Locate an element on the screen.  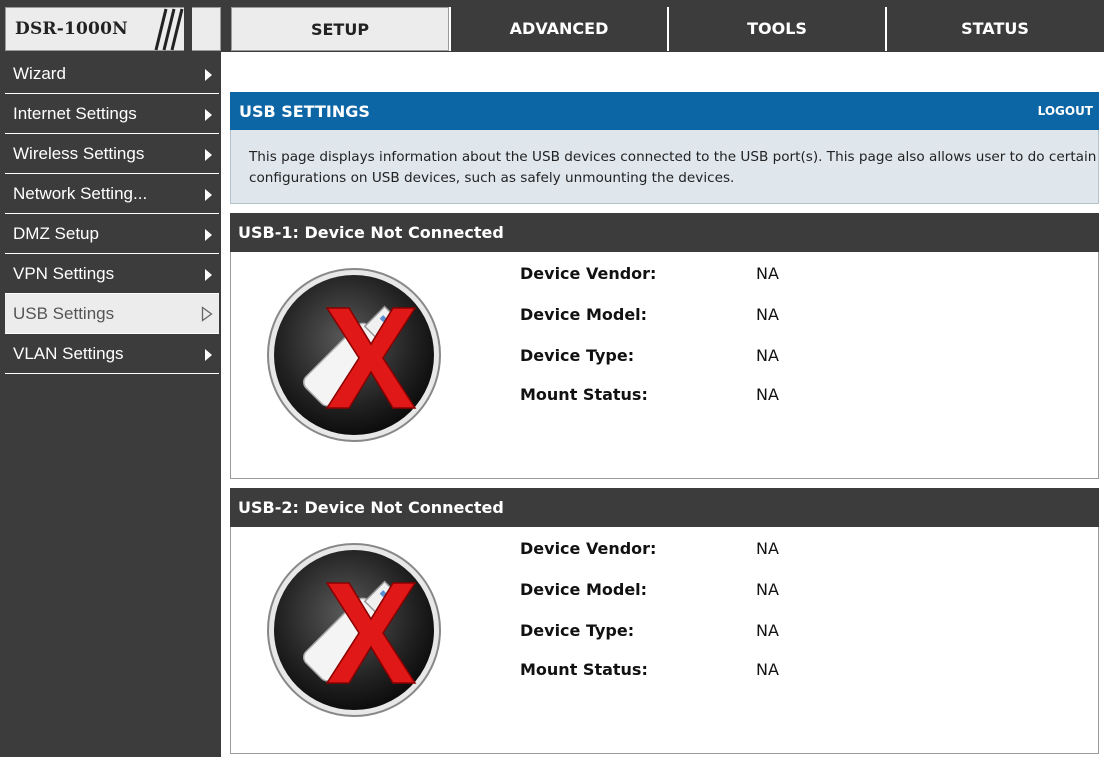
tab-tools: TOOLS is located at coordinates (776, 29).